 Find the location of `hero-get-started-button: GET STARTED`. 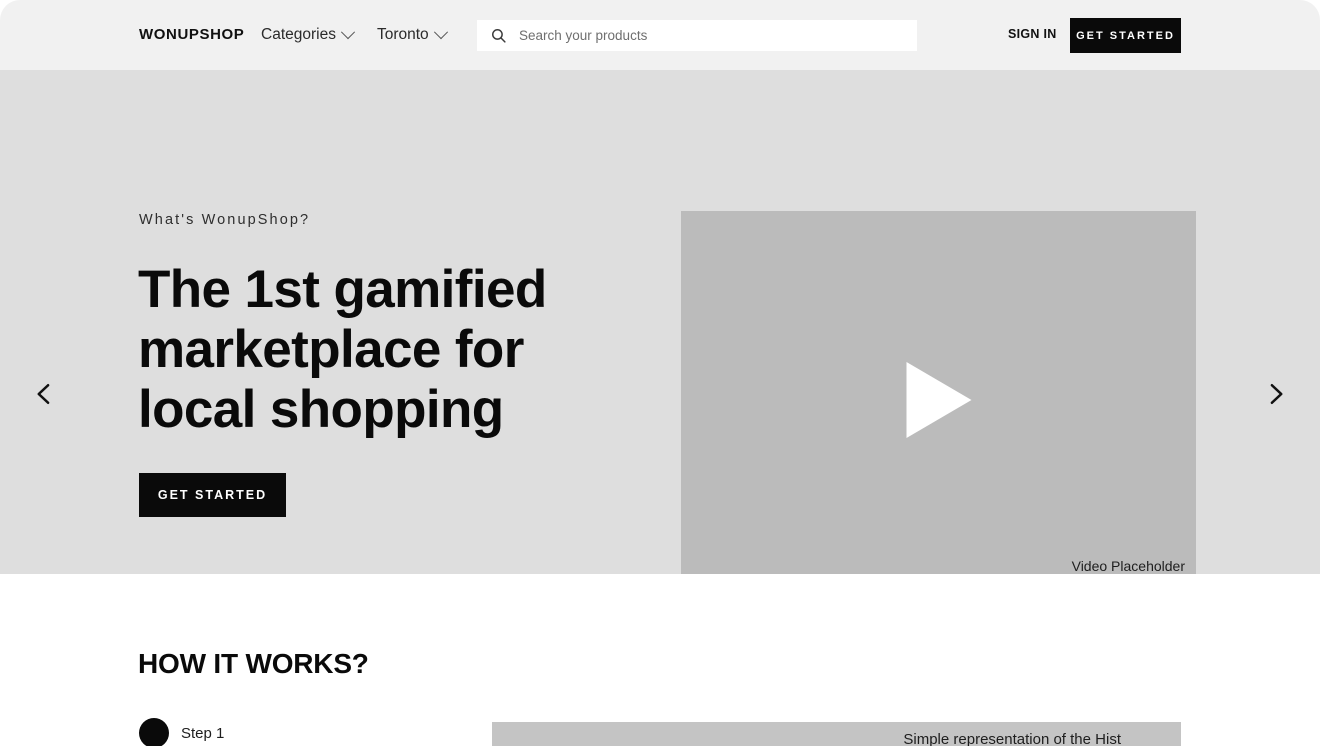

hero-get-started-button: GET STARTED is located at coordinates (212, 495).